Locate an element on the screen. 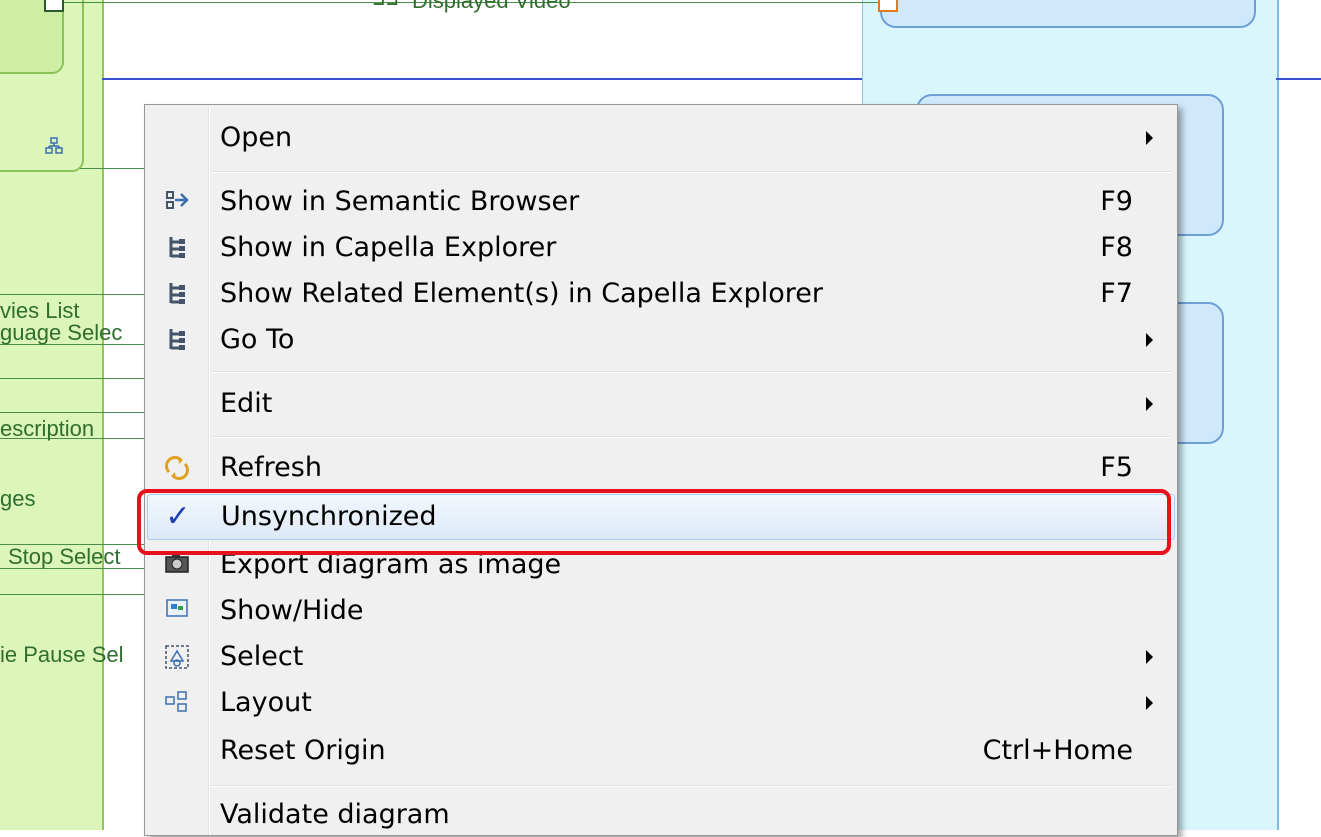 The width and height of the screenshot is (1321, 837). menu-item-unsynchronized: ✓ Unsynchronized is located at coordinates (661, 517).